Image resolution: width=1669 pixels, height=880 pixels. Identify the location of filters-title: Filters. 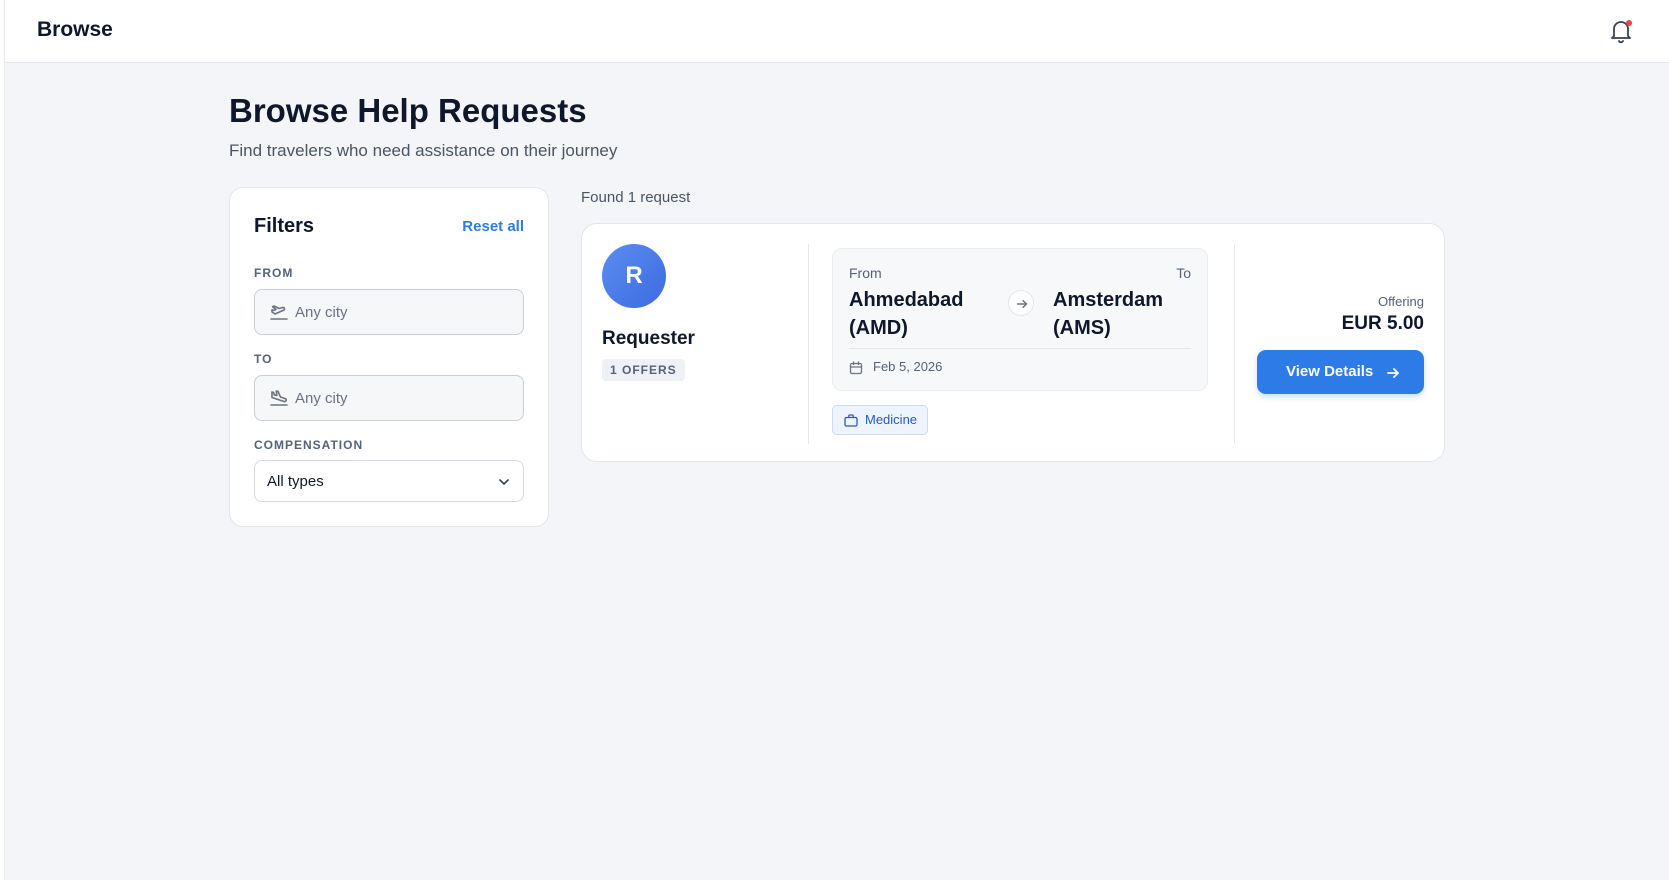
(284, 226).